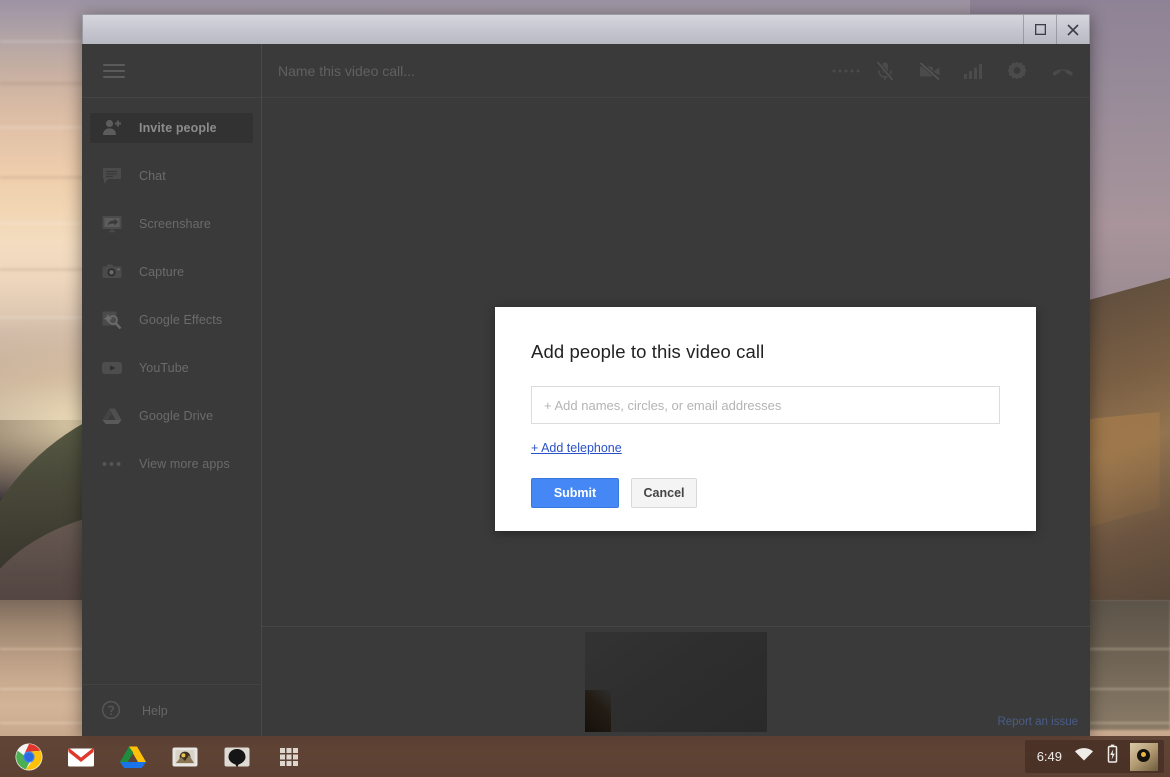 Image resolution: width=1170 pixels, height=777 pixels. I want to click on sidebar-item-label: YouTube, so click(164, 368).